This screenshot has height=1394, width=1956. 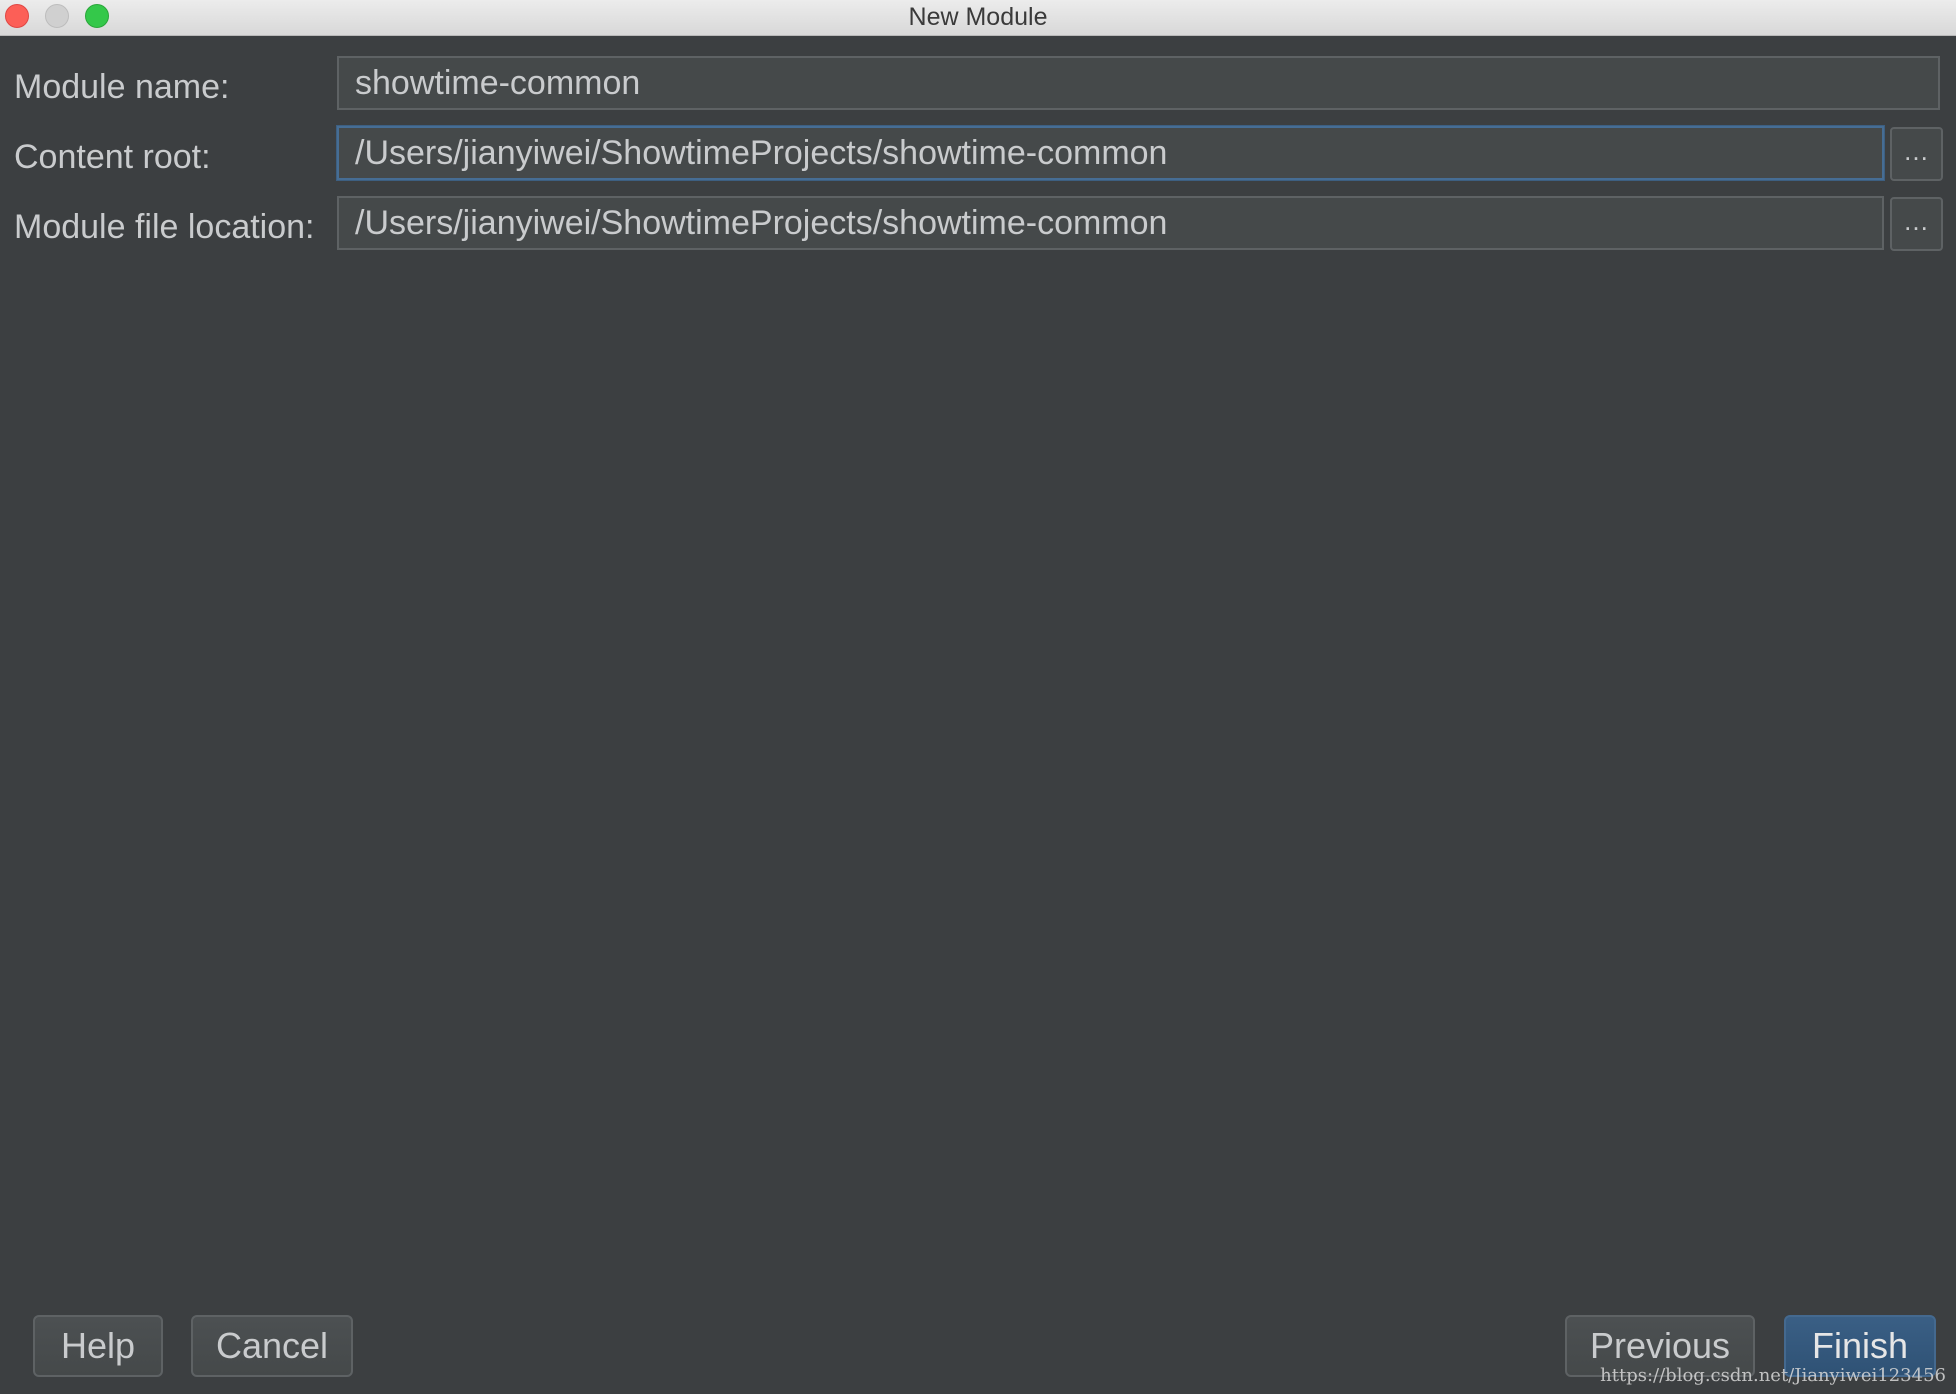 What do you see at coordinates (1138, 83) in the screenshot?
I see `module-name-field: showtime-common` at bounding box center [1138, 83].